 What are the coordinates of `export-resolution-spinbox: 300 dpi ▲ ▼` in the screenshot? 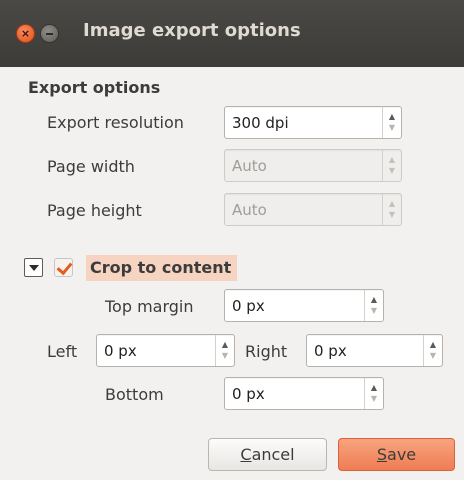 It's located at (313, 122).